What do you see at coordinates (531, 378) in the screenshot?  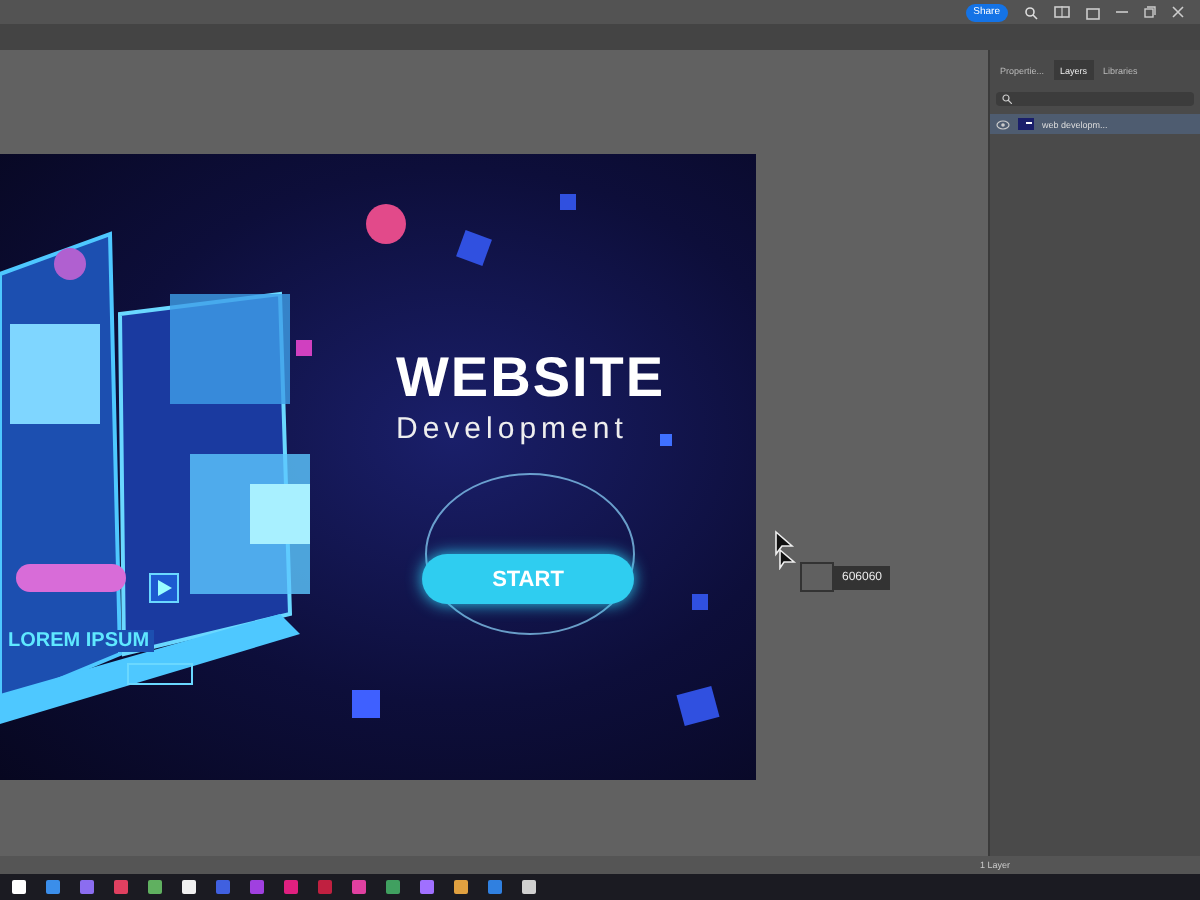 I see `banner-title: WEBSITE` at bounding box center [531, 378].